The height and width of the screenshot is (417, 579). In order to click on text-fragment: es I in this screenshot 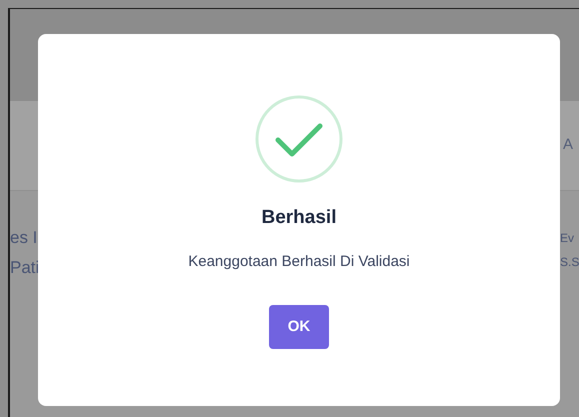, I will do `click(24, 238)`.